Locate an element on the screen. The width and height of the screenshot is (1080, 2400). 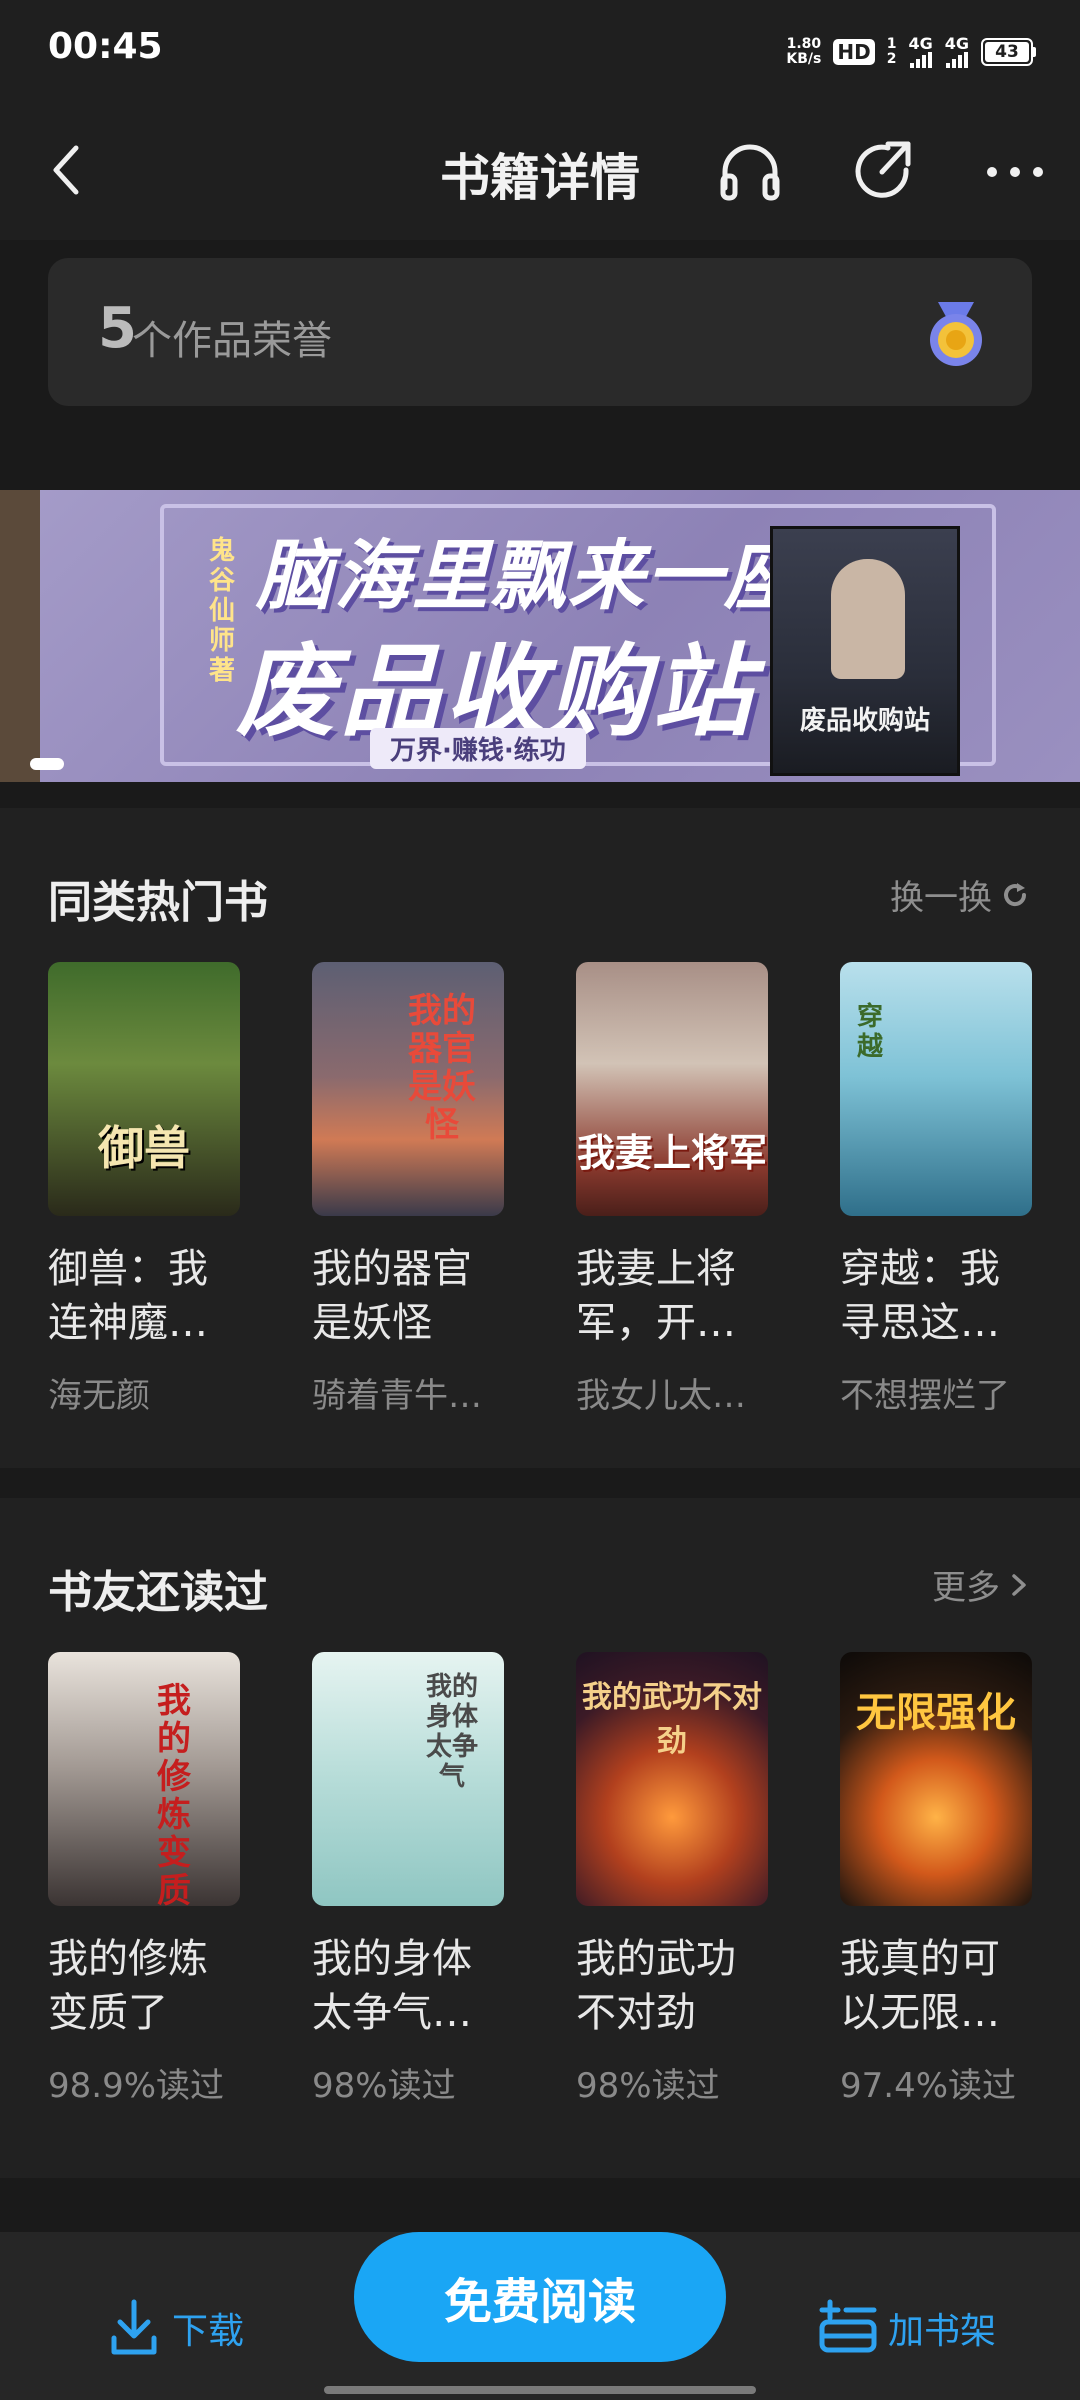
carousel-indicator is located at coordinates (47, 764).